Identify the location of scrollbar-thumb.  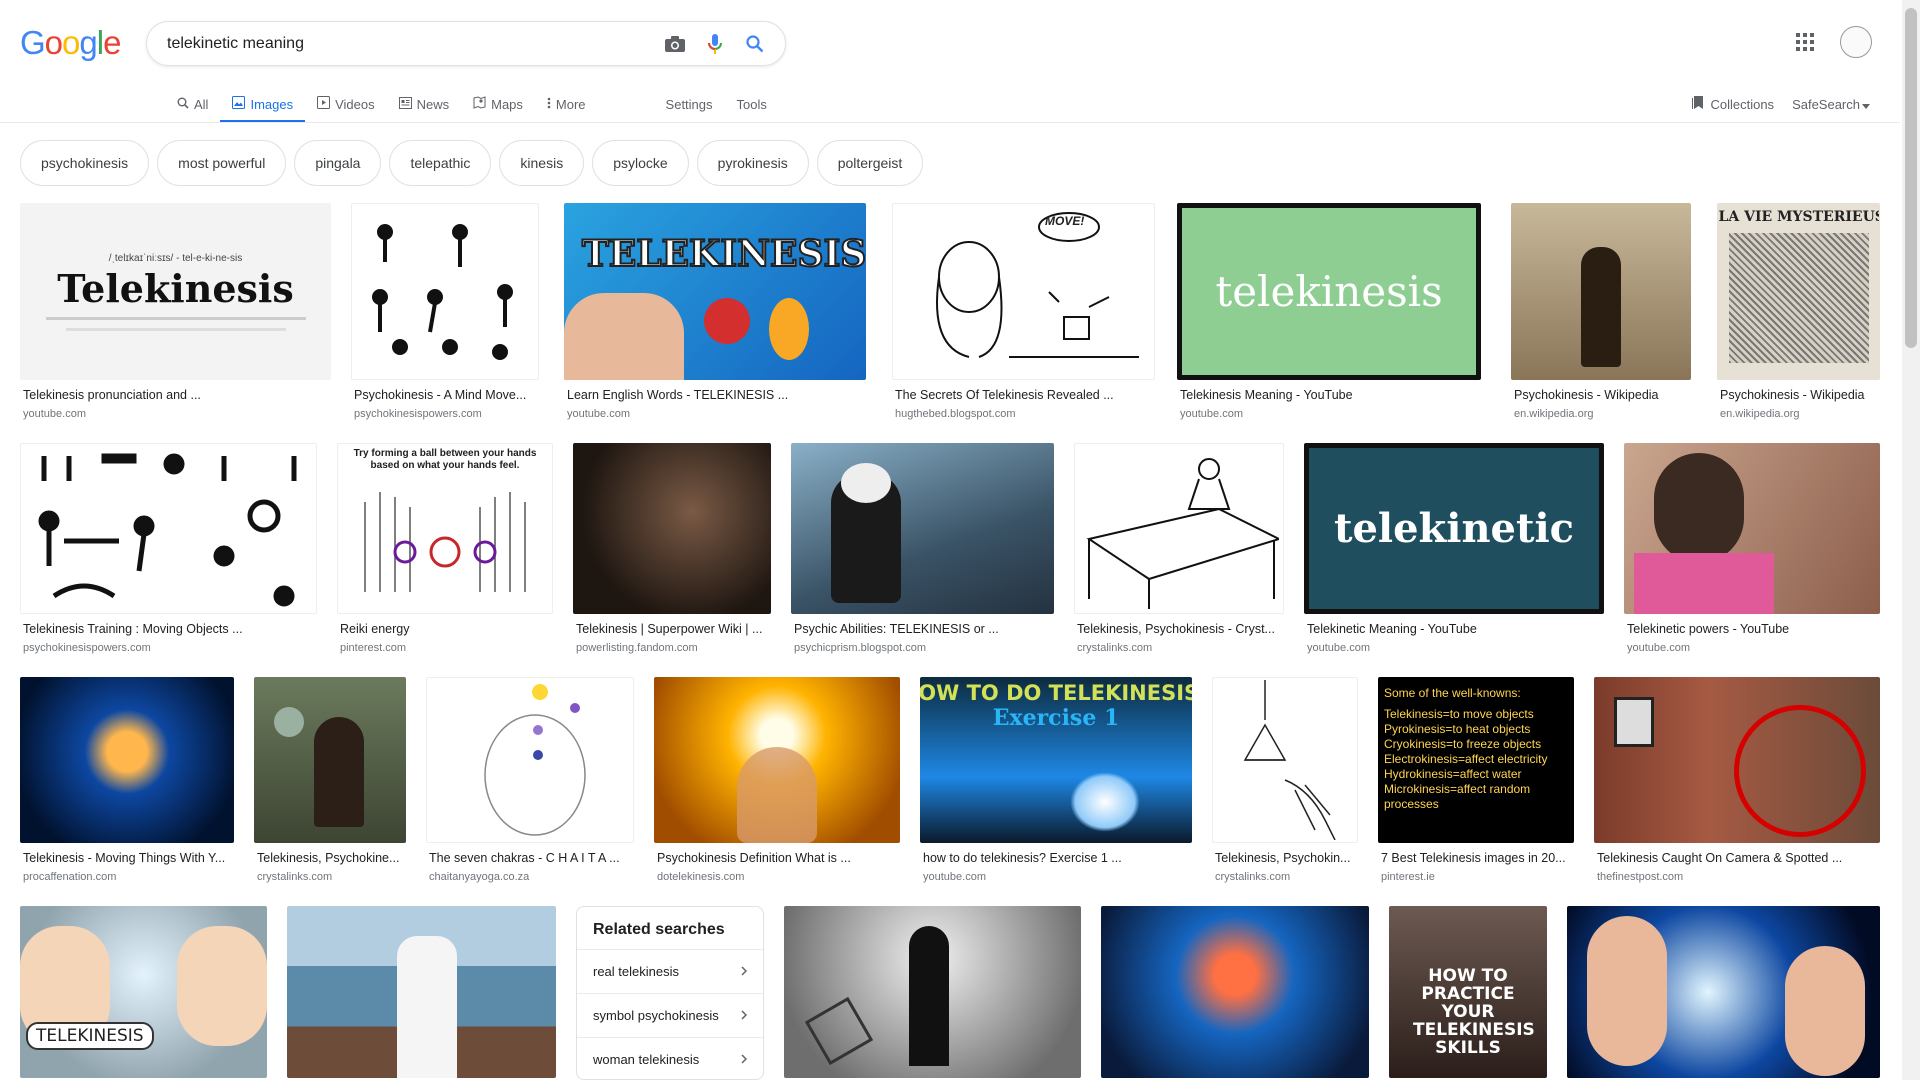
(1911, 178).